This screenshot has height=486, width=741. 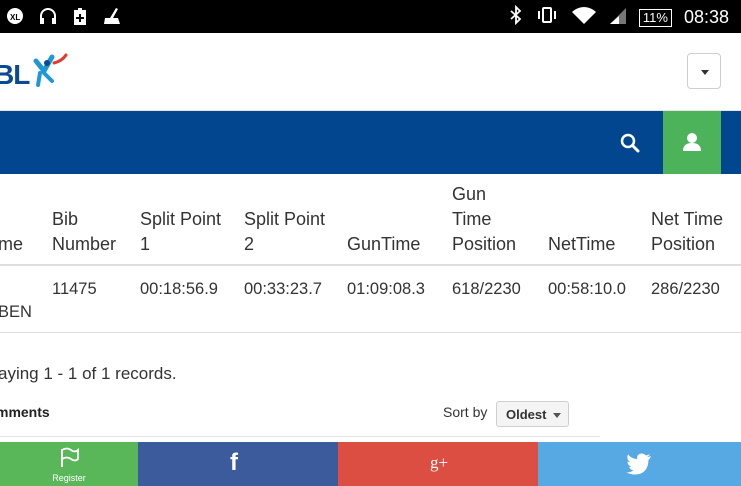 What do you see at coordinates (70, 457) in the screenshot?
I see `flag-icon` at bounding box center [70, 457].